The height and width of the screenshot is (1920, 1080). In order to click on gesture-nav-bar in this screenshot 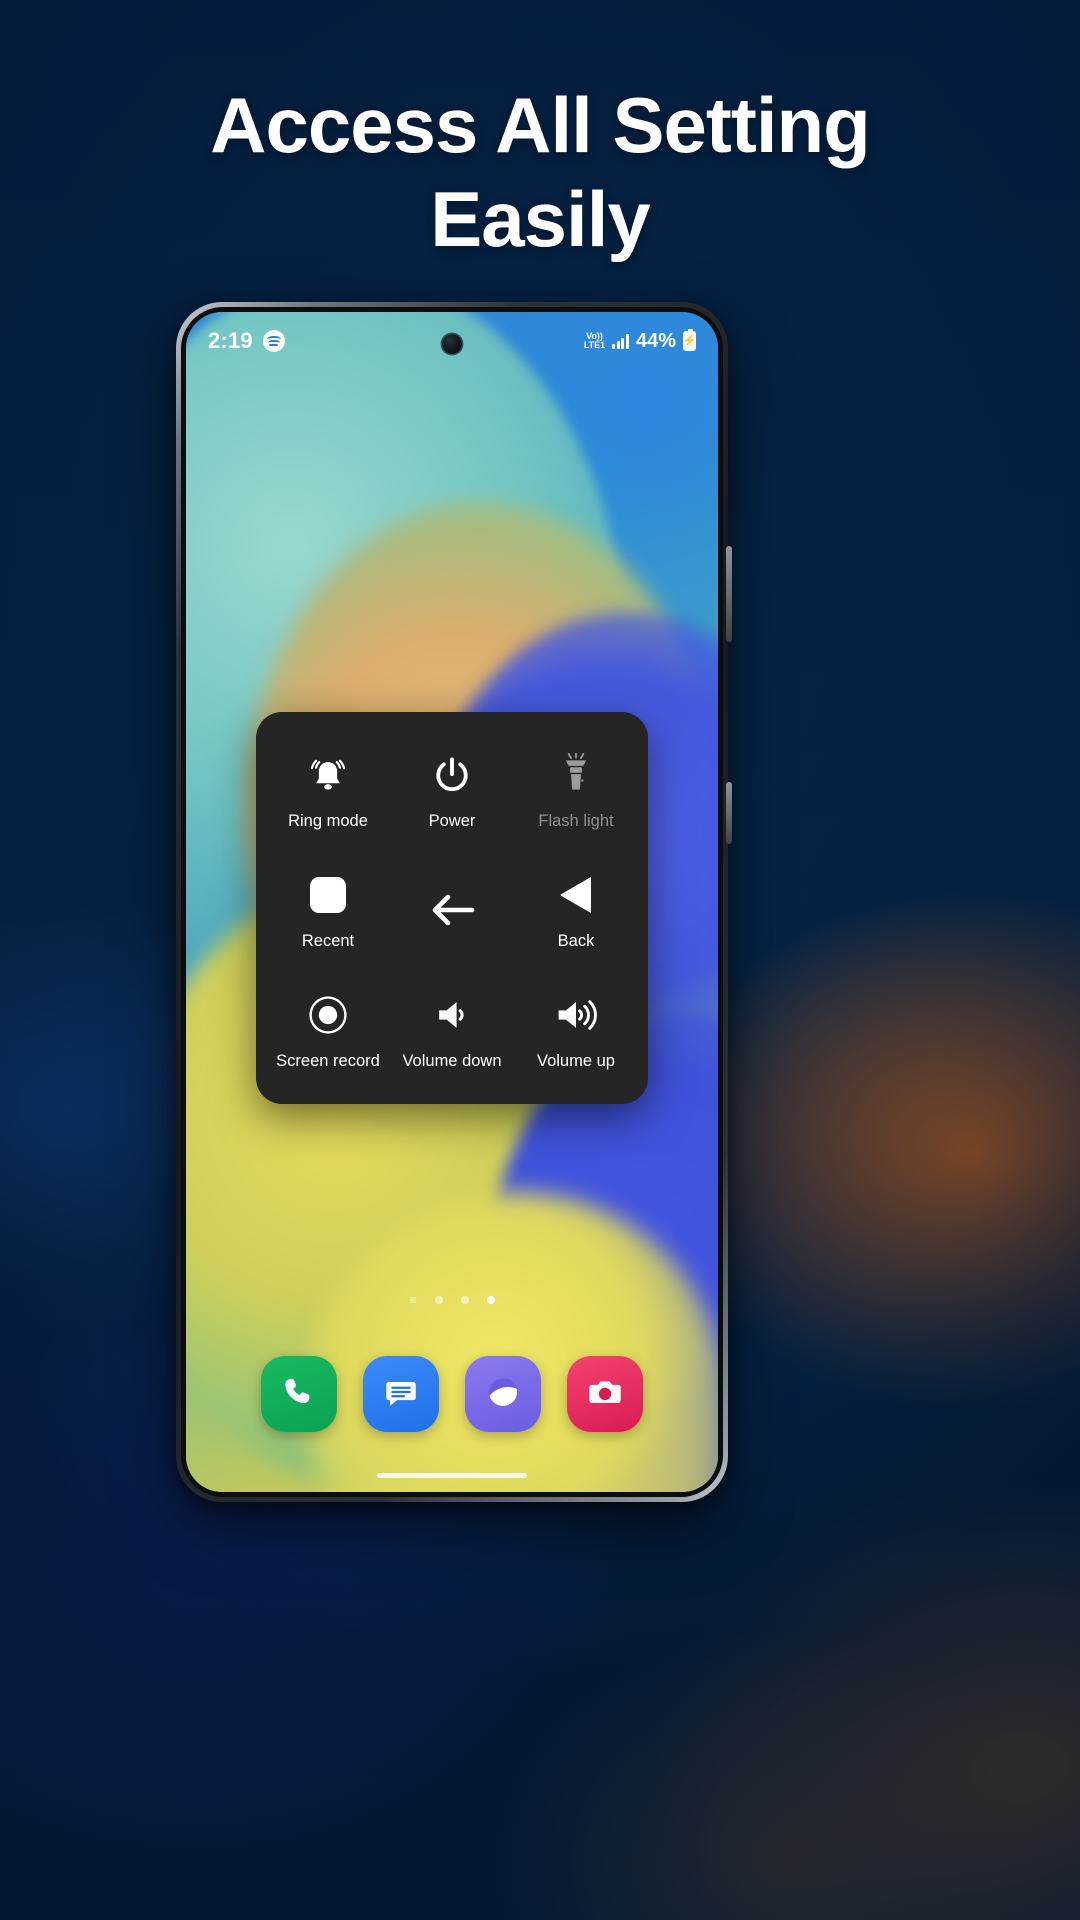, I will do `click(452, 1475)`.